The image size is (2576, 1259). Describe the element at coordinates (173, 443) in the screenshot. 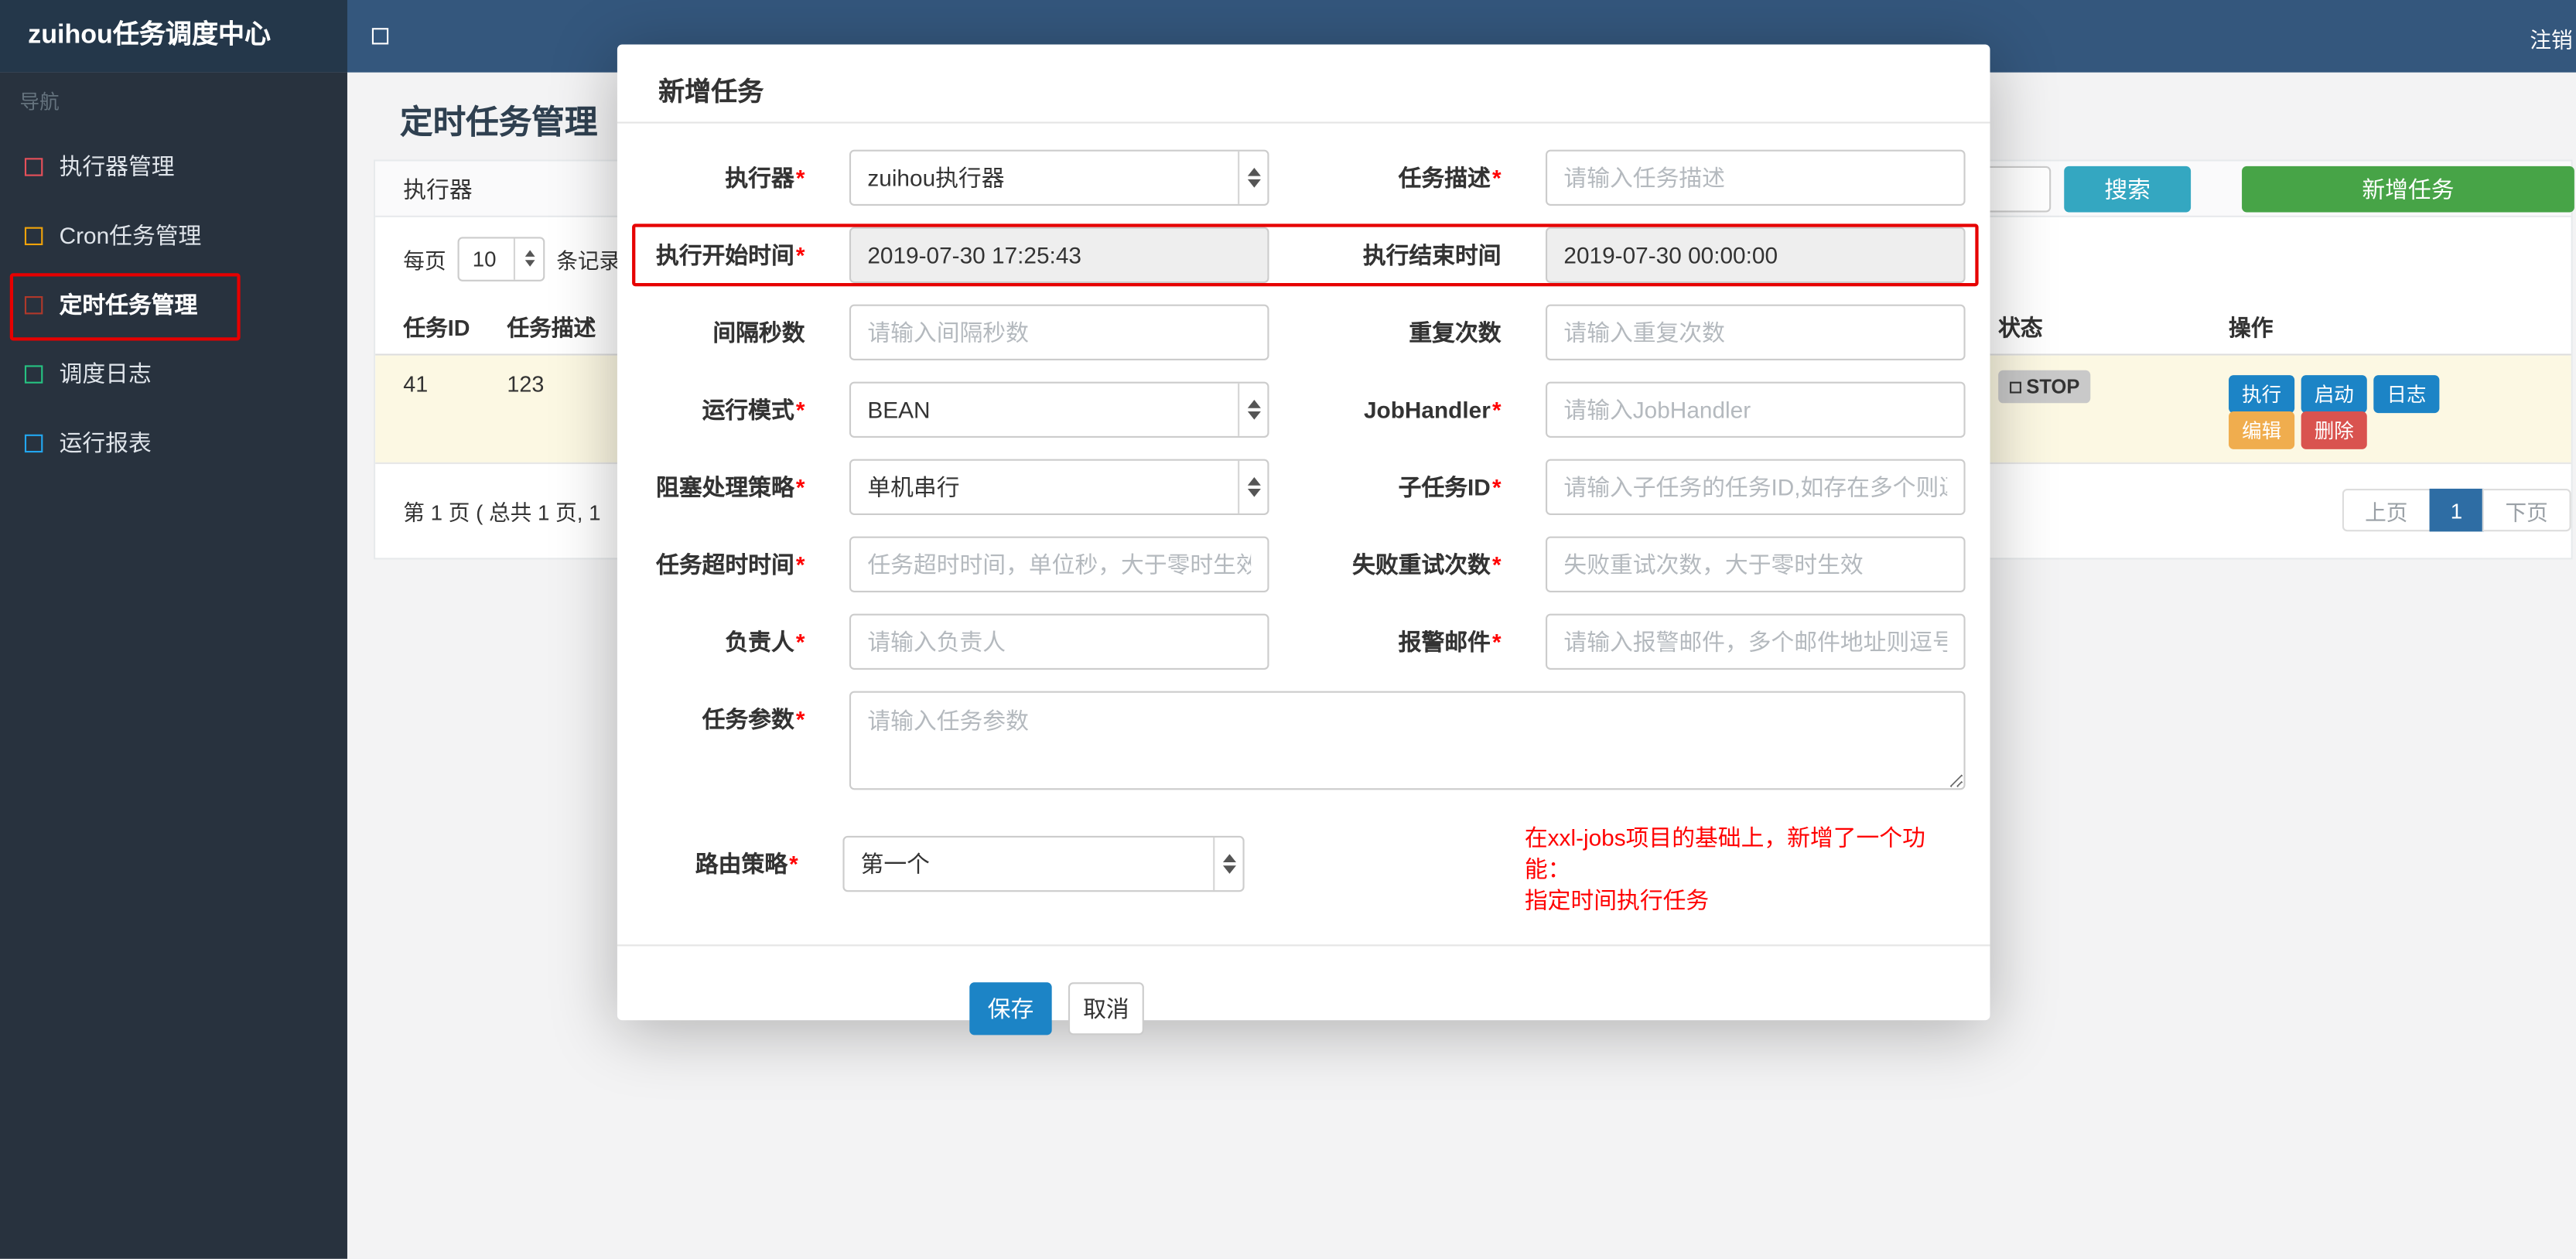

I see `sidebar-item-run-report: 运行报表` at that location.